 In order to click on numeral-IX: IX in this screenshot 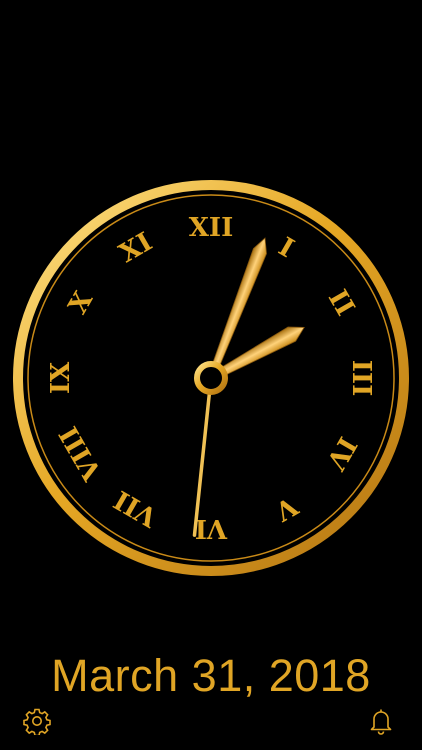, I will do `click(61, 377)`.